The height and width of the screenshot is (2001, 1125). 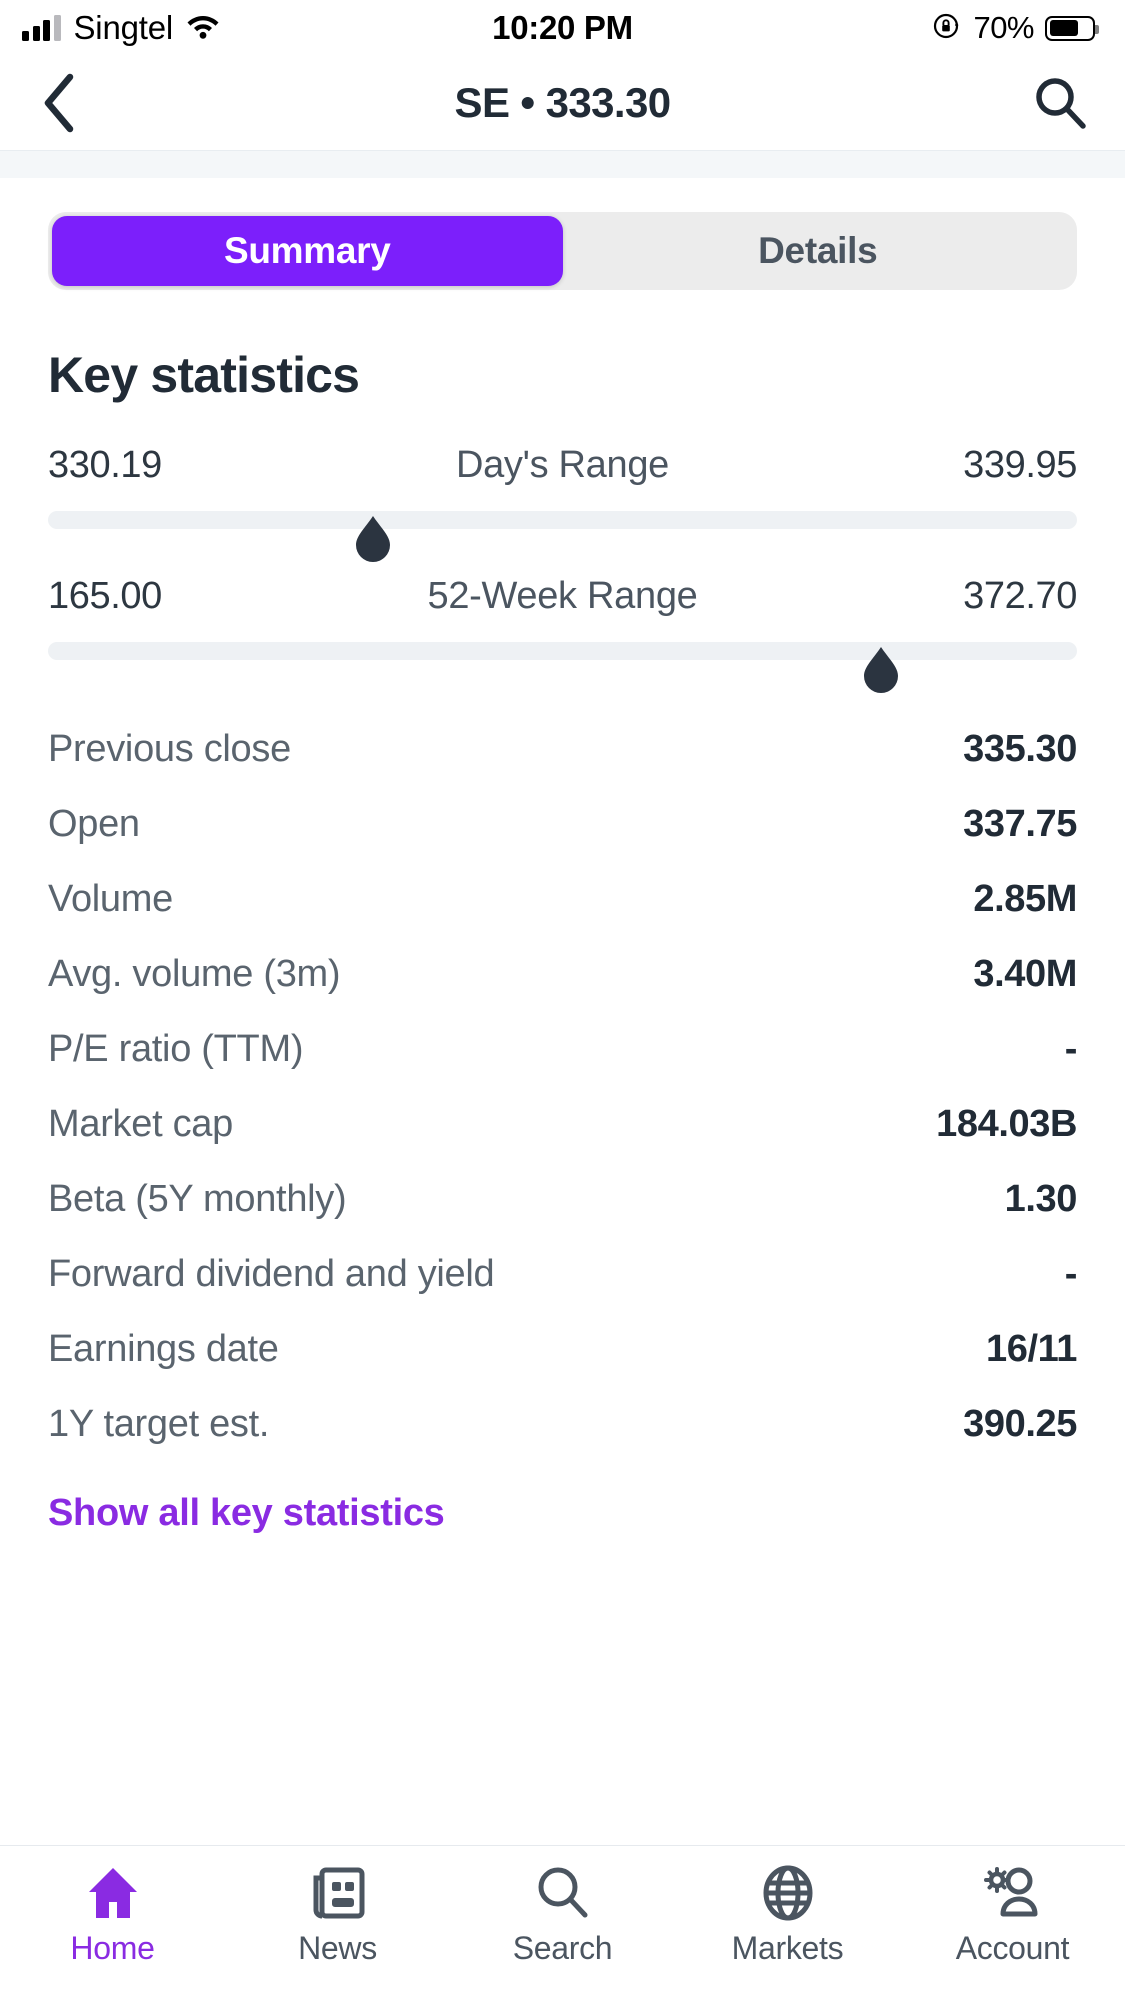 I want to click on tab-markets: Markets, so click(x=787, y=1914).